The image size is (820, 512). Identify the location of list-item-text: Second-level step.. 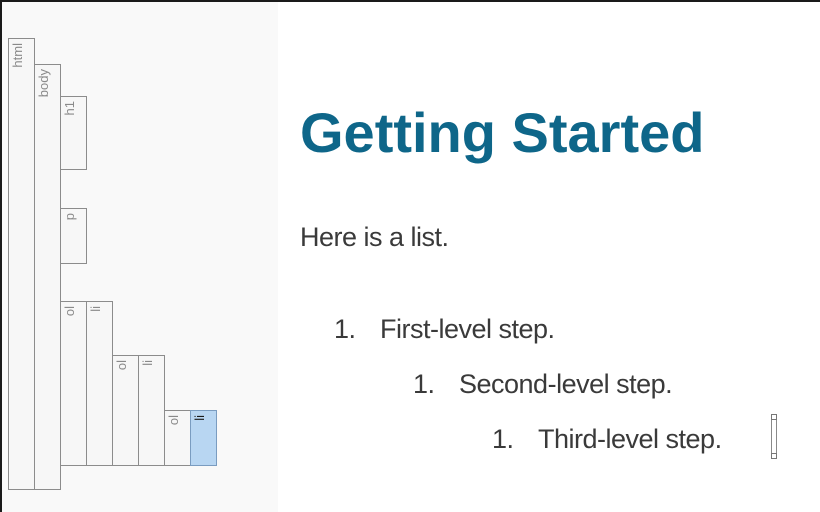
(566, 384).